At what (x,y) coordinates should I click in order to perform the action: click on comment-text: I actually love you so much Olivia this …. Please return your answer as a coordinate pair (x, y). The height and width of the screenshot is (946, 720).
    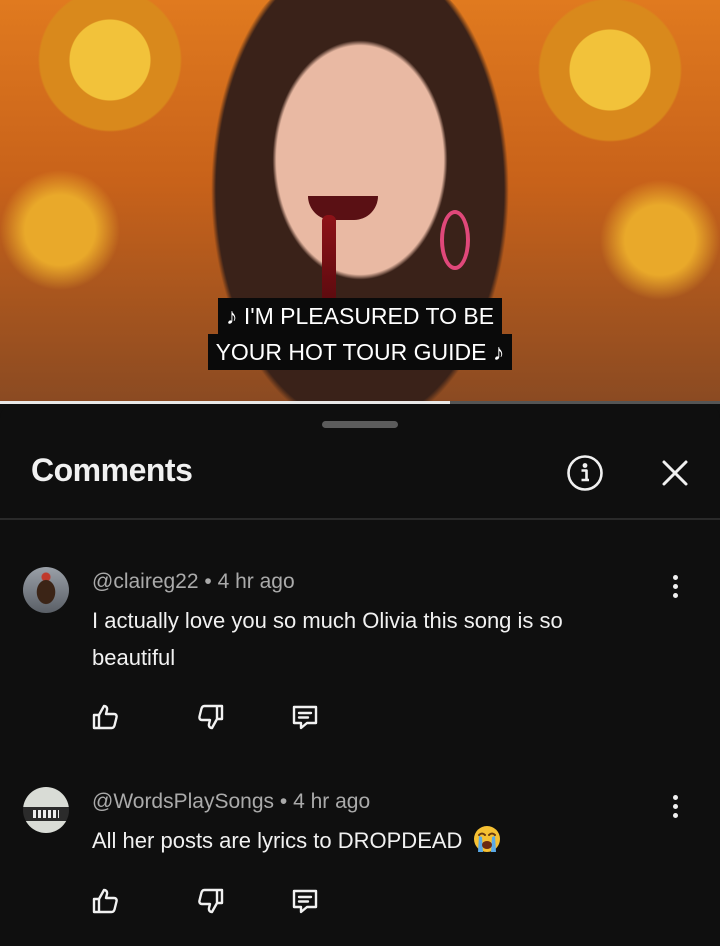
    Looking at the image, I should click on (327, 639).